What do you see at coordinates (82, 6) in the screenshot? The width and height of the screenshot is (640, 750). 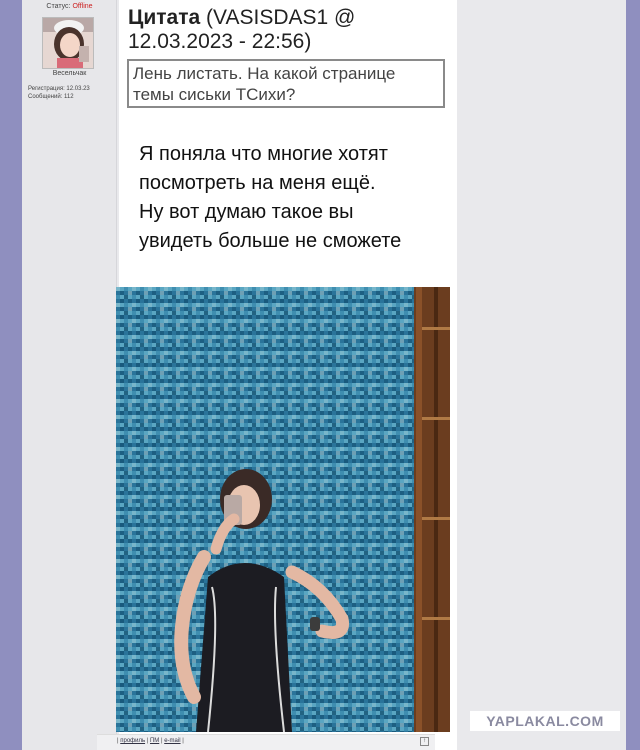 I see `status-offline: Offline` at bounding box center [82, 6].